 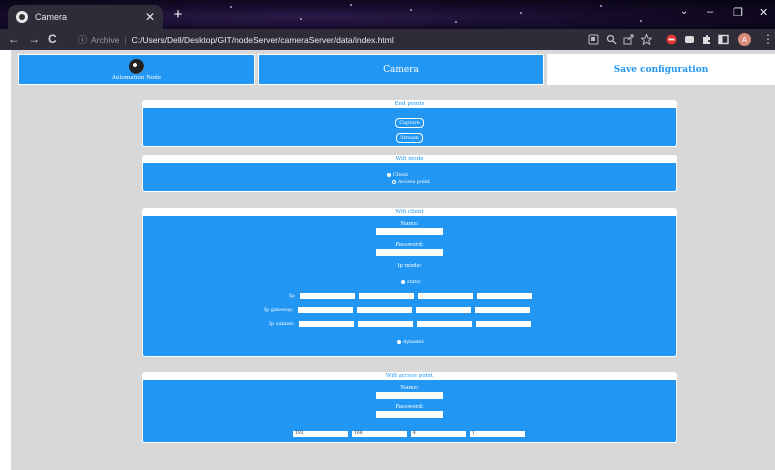 I want to click on ip-row: Ip:, so click(x=410, y=296).